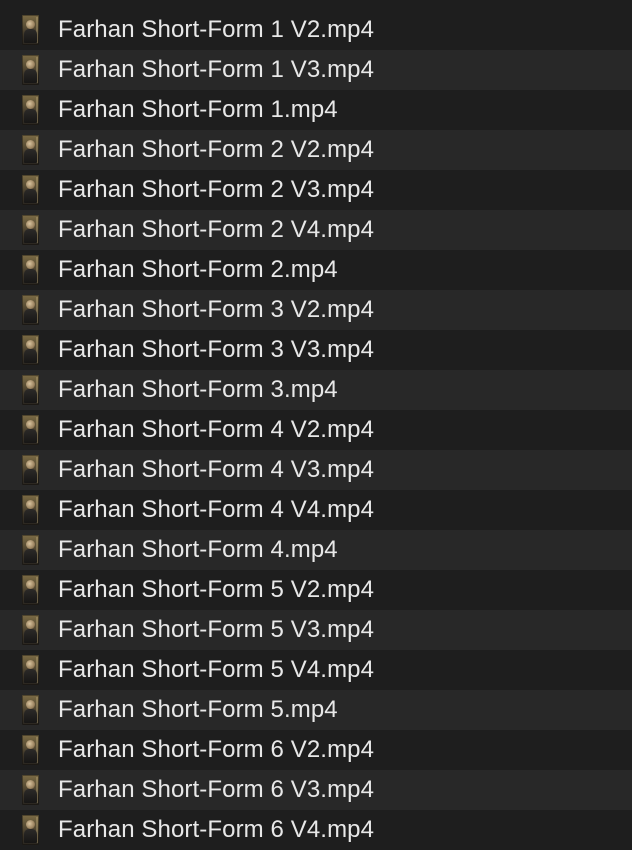  I want to click on file-name: Farhan Short-Form 4 V2.mp4, so click(216, 429).